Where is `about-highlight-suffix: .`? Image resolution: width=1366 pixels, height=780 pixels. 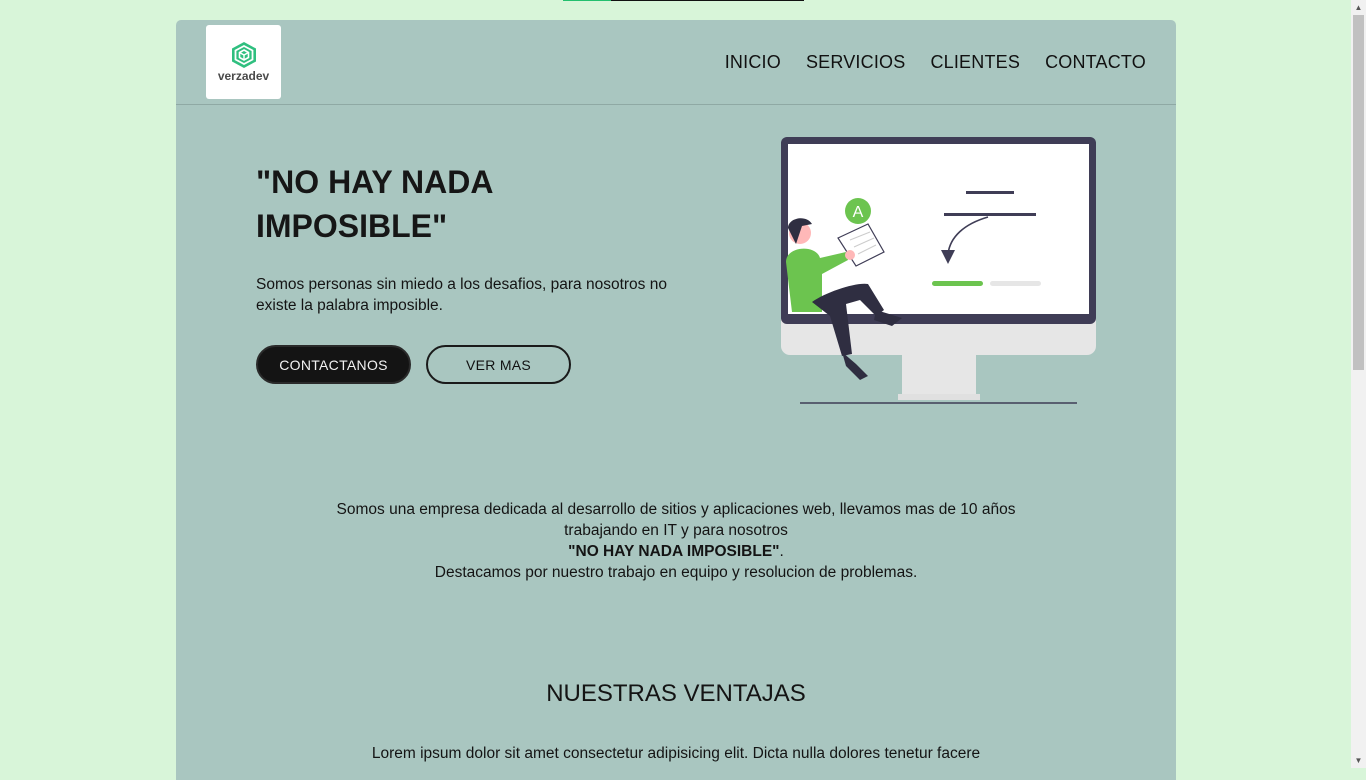 about-highlight-suffix: . is located at coordinates (781, 551).